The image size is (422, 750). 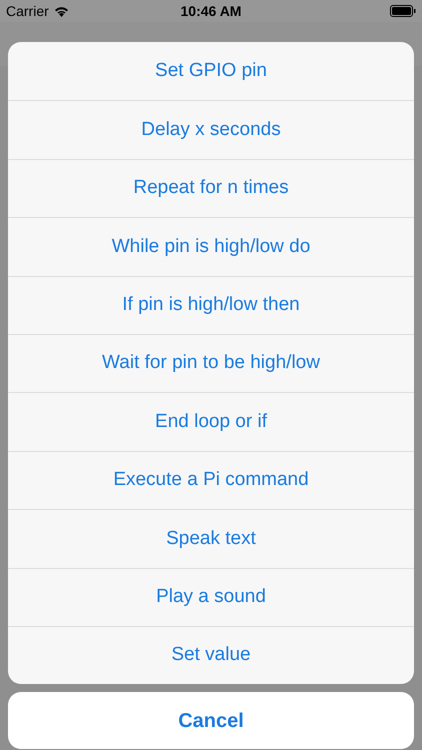 I want to click on cancel-button: Cancel, so click(x=211, y=721).